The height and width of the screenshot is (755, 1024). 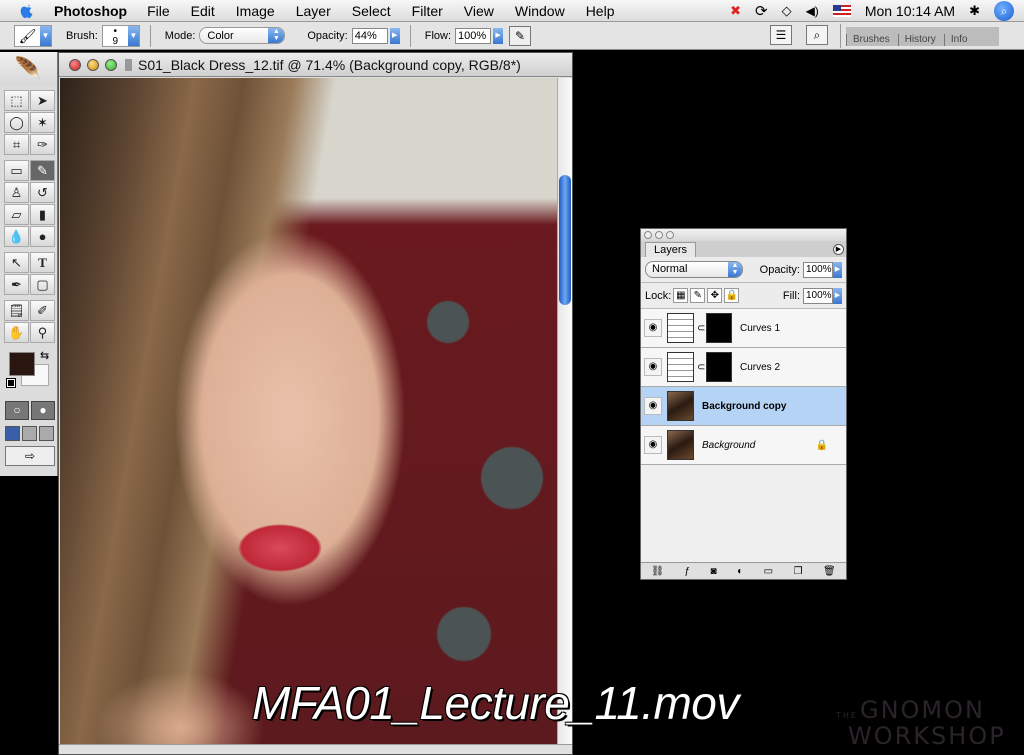 What do you see at coordinates (43, 410) in the screenshot?
I see `quick-mask-button: ●` at bounding box center [43, 410].